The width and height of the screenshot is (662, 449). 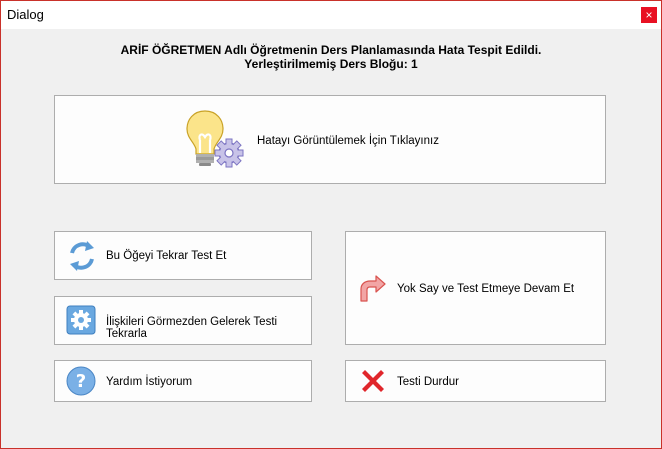 What do you see at coordinates (348, 141) in the screenshot?
I see `view-error-label: Hatayı Görüntülemek İçin Tıklayınız` at bounding box center [348, 141].